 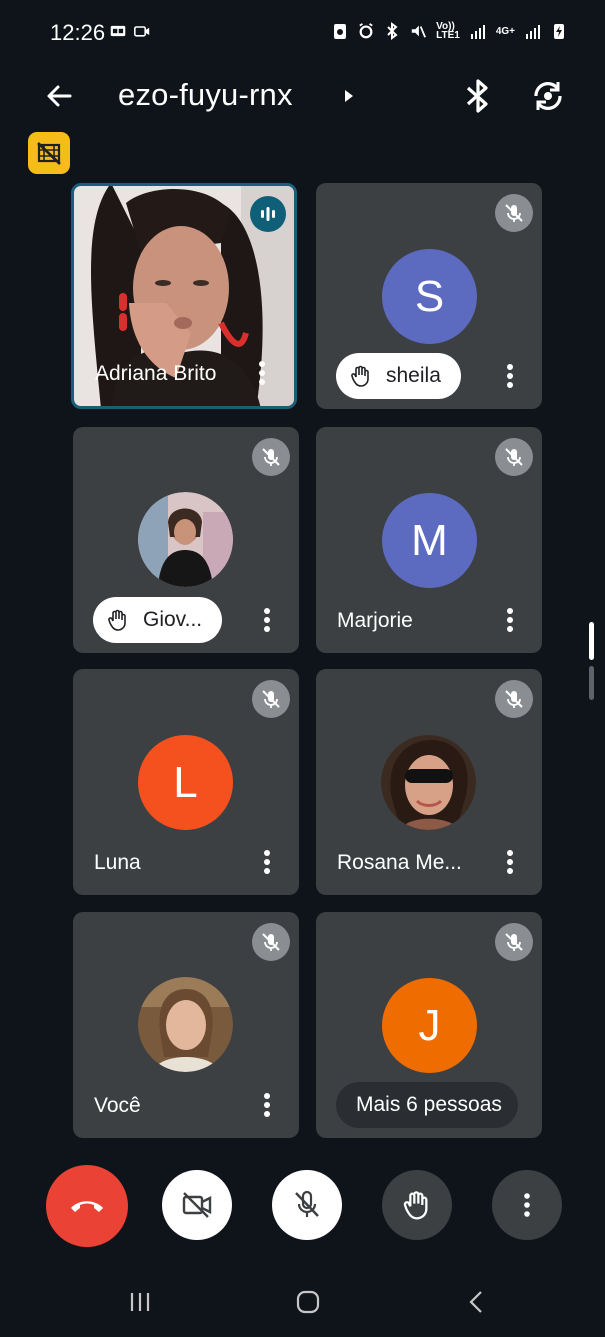 I want to click on speaking-indicator, so click(x=268, y=214).